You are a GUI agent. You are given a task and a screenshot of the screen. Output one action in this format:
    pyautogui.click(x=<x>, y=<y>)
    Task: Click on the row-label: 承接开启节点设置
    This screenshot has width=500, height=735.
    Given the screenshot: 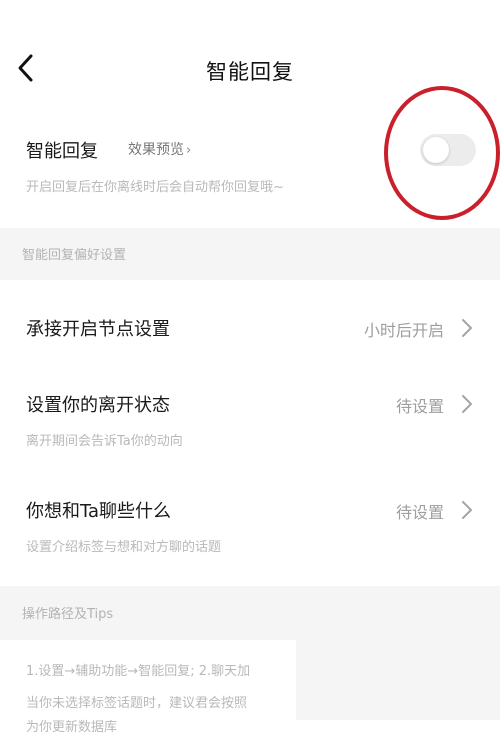 What is the action you would take?
    pyautogui.click(x=98, y=329)
    